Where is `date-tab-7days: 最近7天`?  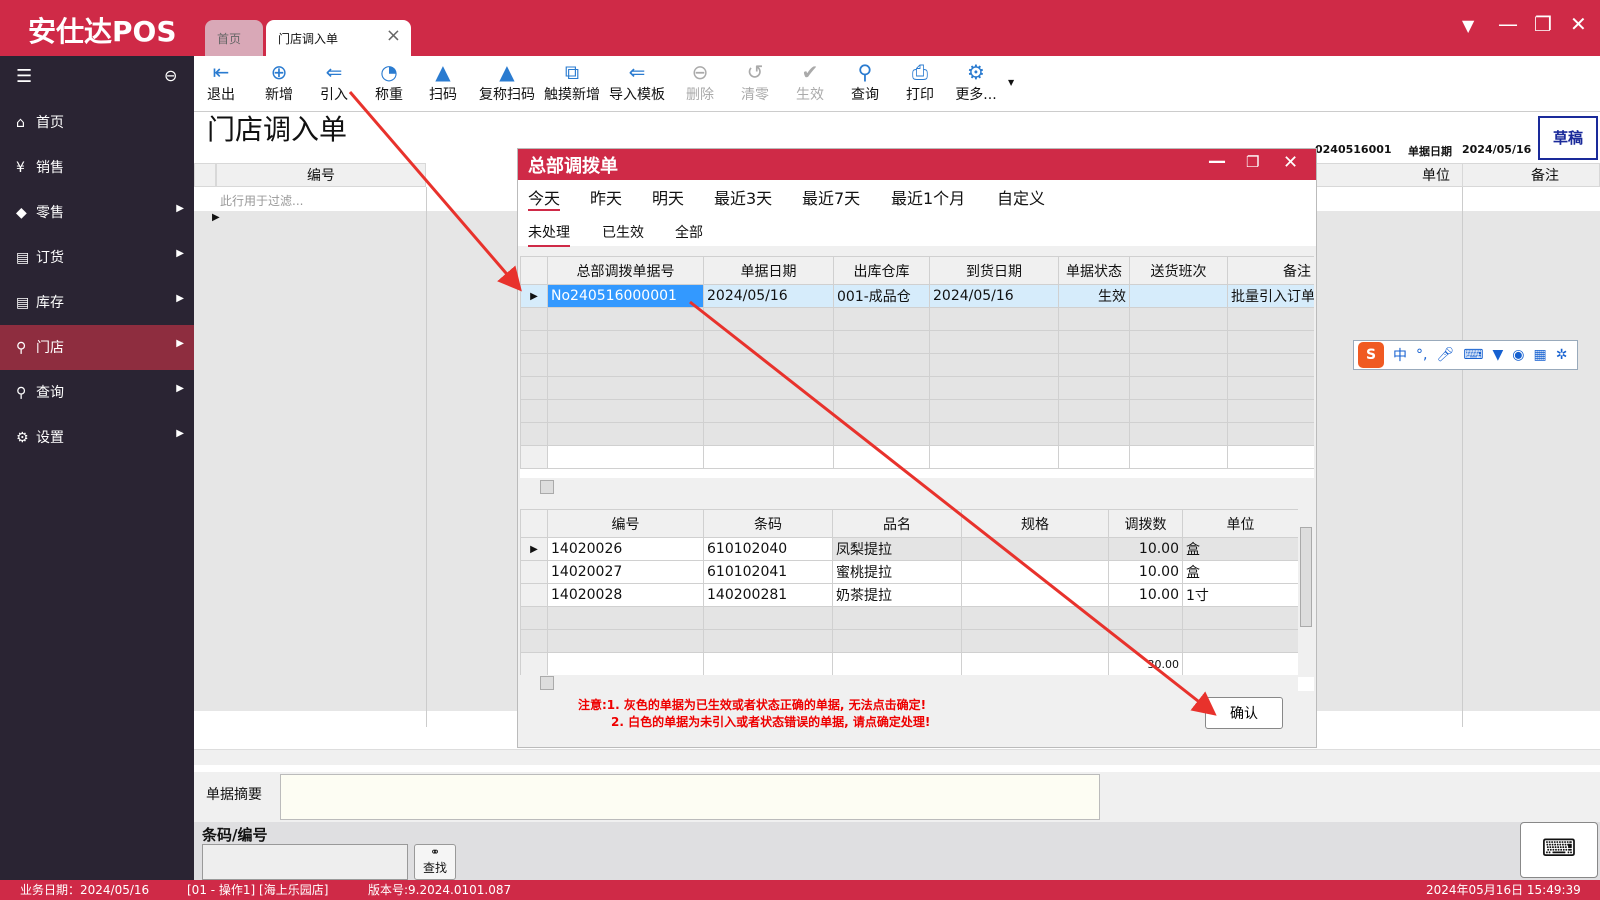 date-tab-7days: 最近7天 is located at coordinates (831, 197).